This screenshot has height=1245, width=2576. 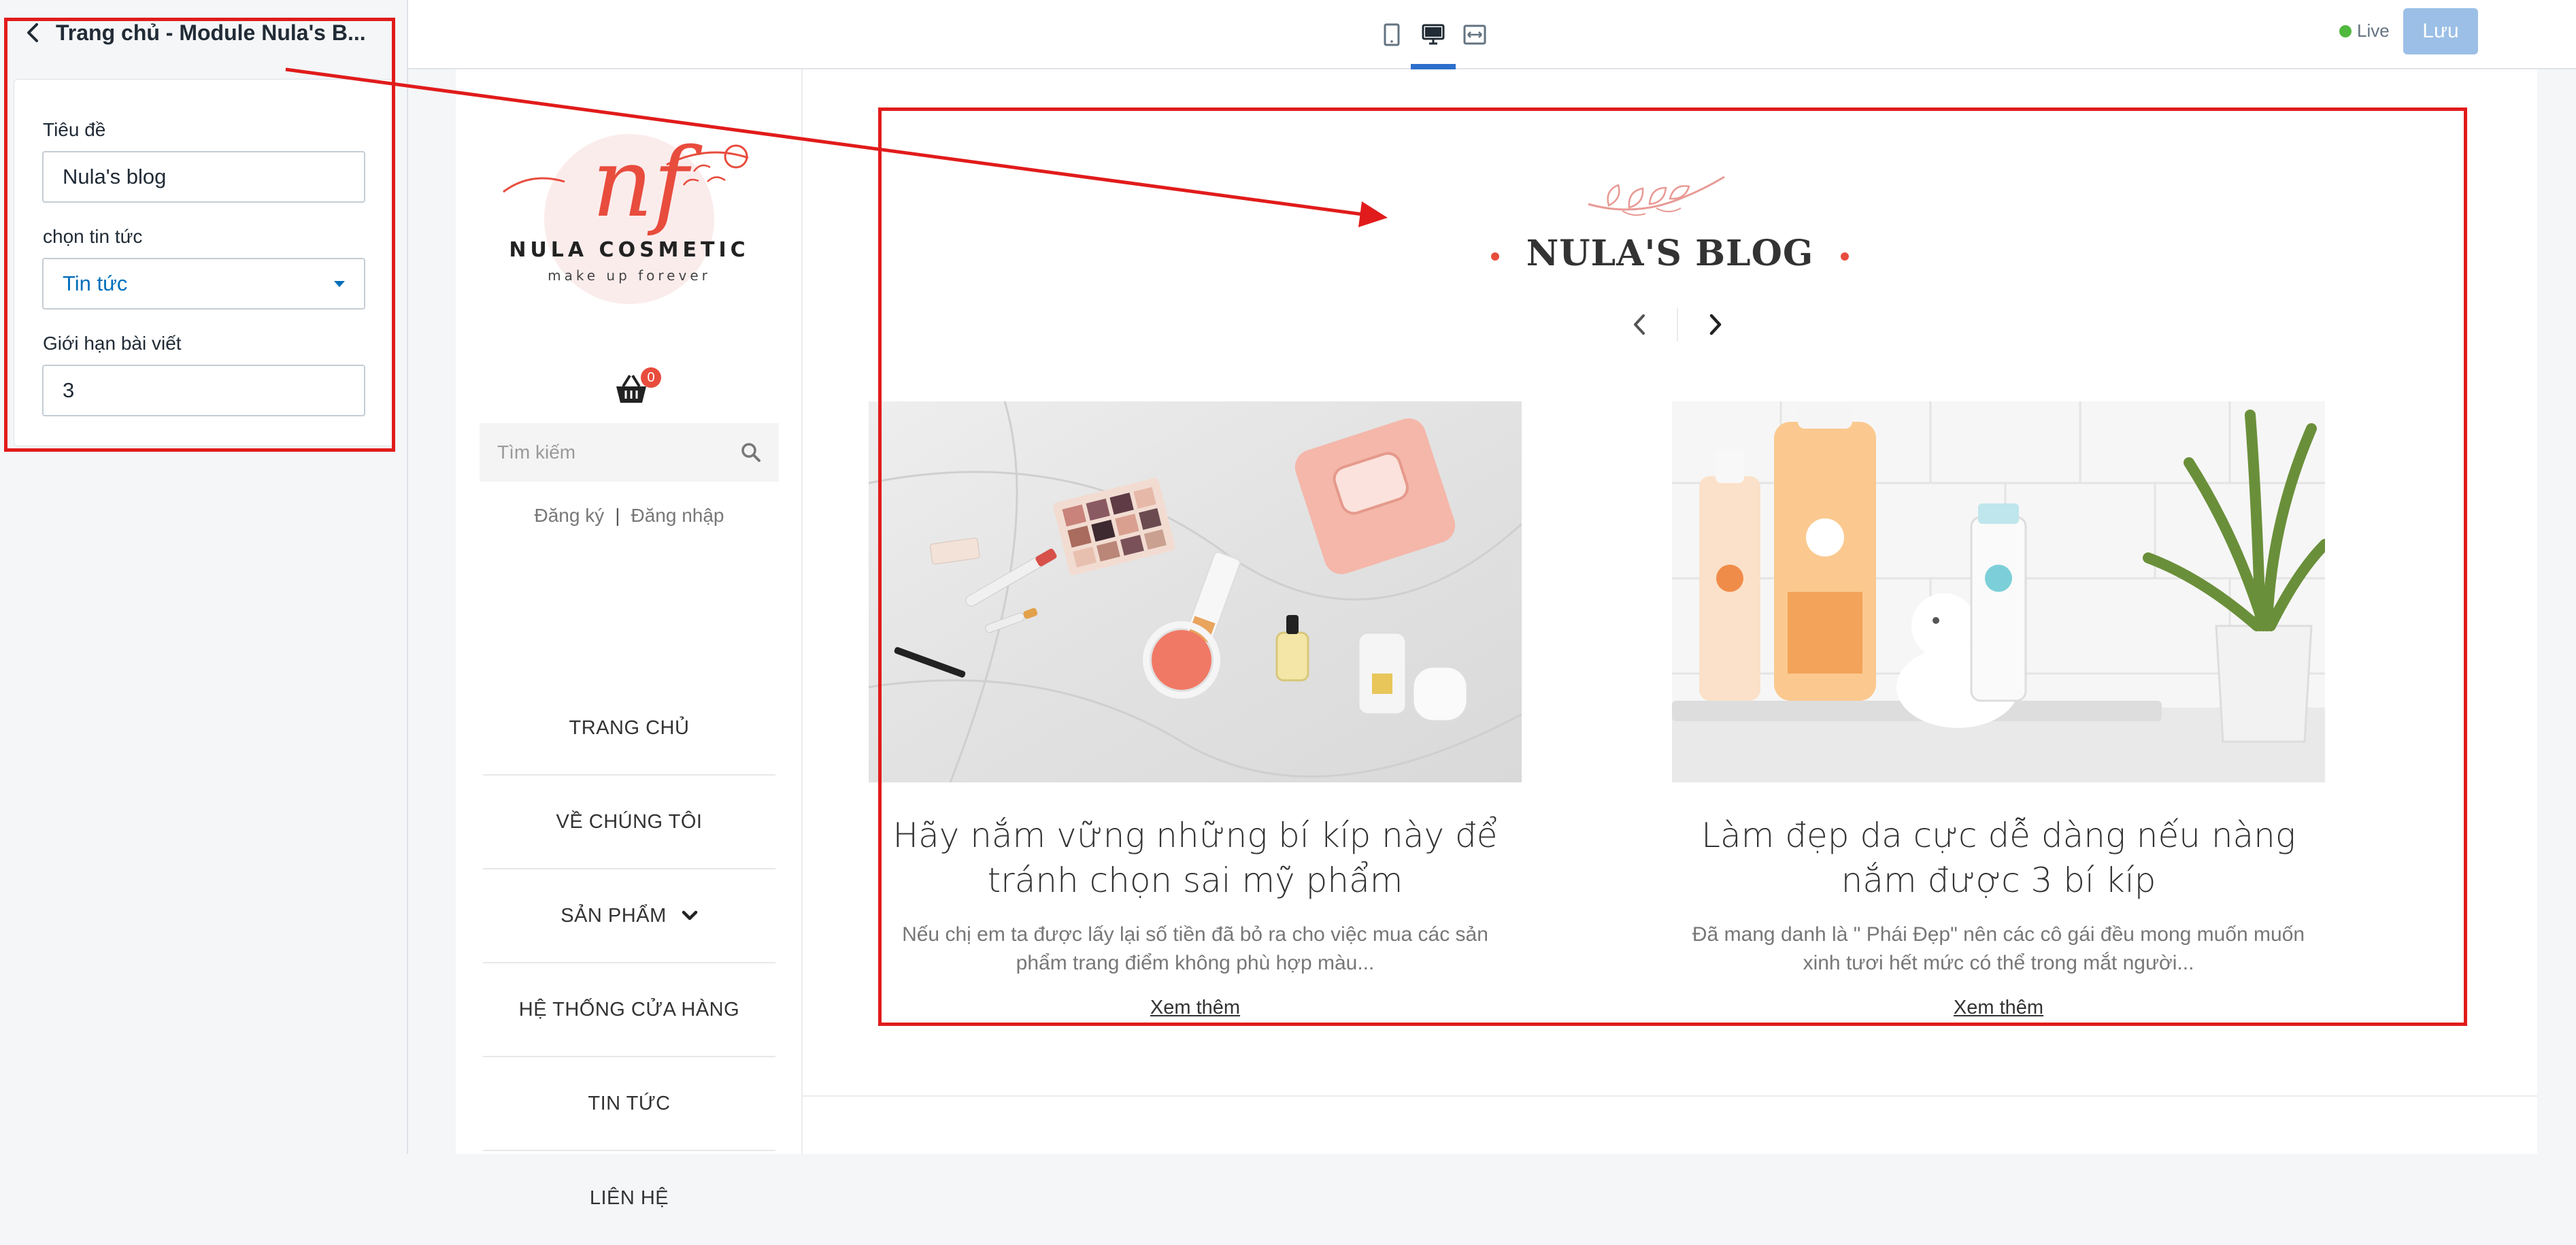 What do you see at coordinates (1494, 256) in the screenshot?
I see `title-dot-left` at bounding box center [1494, 256].